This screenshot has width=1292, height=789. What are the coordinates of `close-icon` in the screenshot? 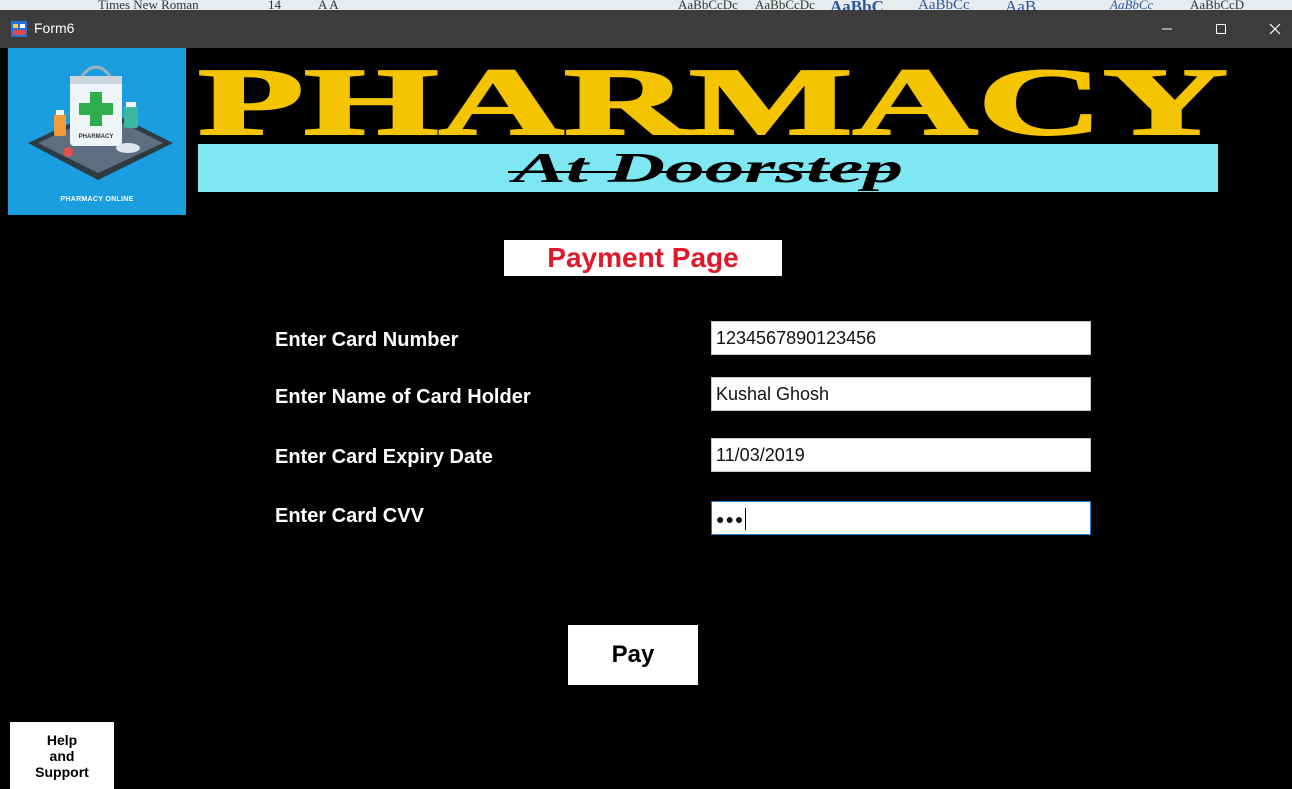 It's located at (1275, 29).